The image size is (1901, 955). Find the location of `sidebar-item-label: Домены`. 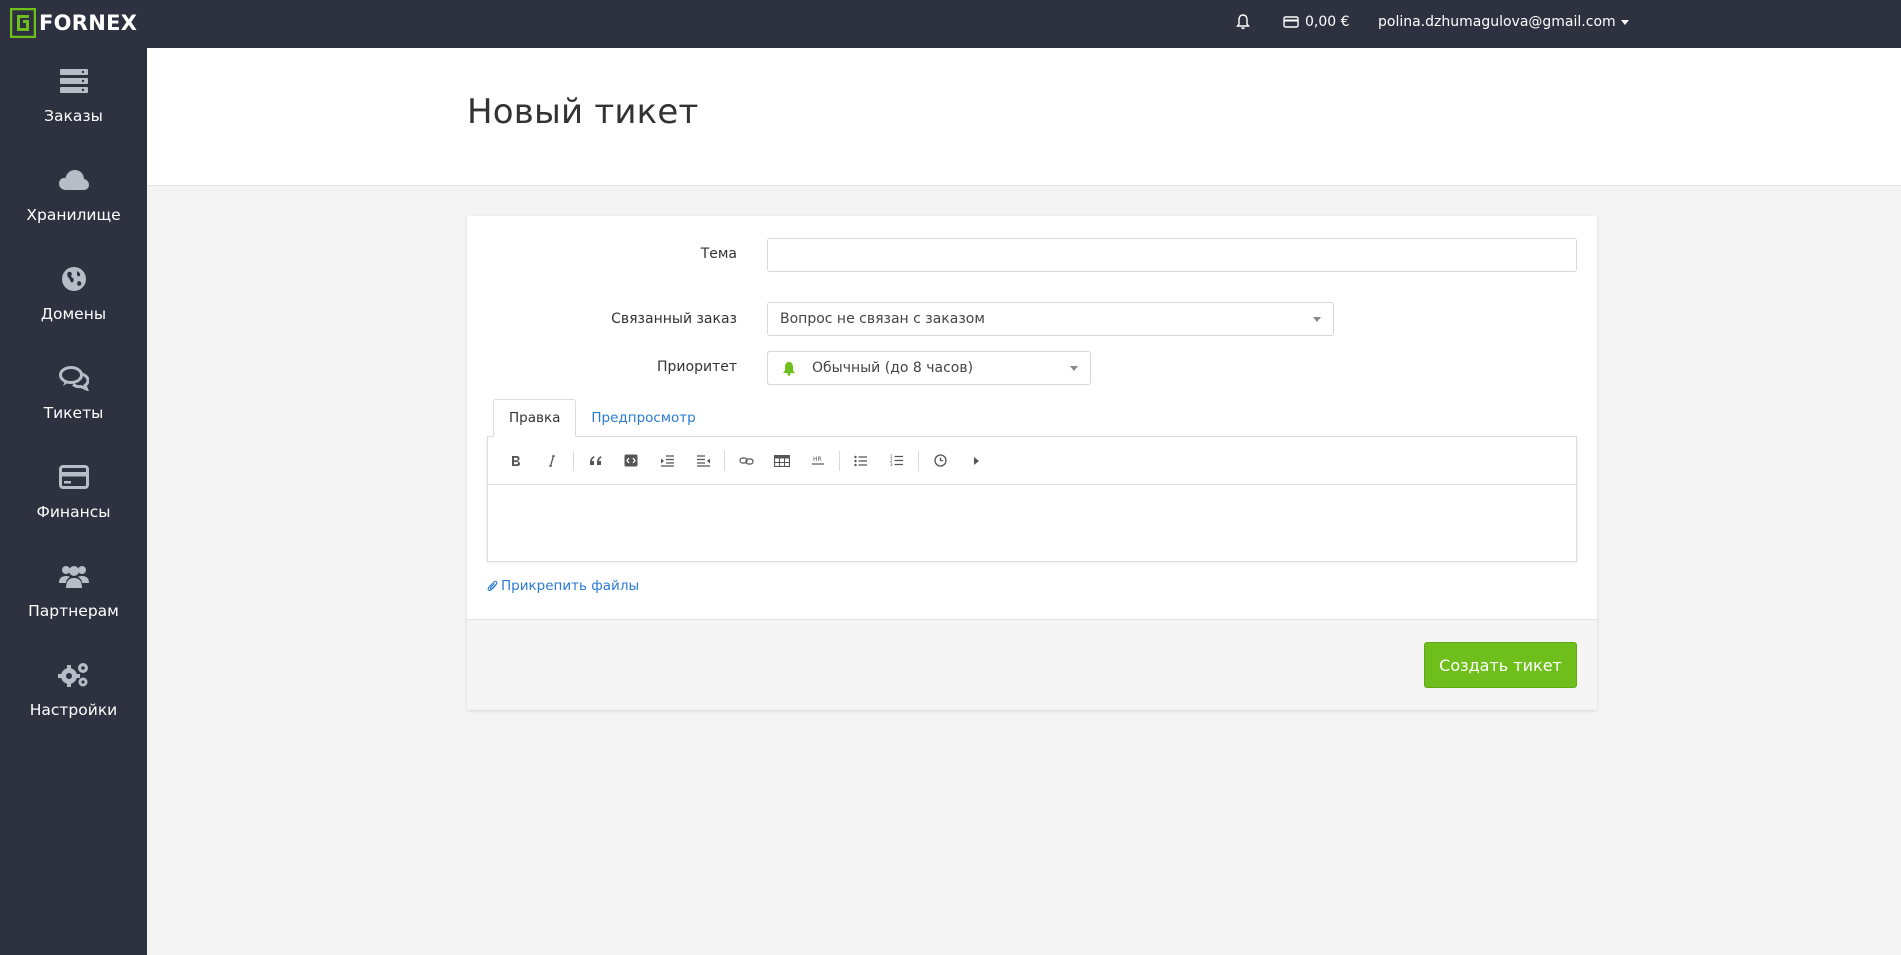

sidebar-item-label: Домены is located at coordinates (73, 314).